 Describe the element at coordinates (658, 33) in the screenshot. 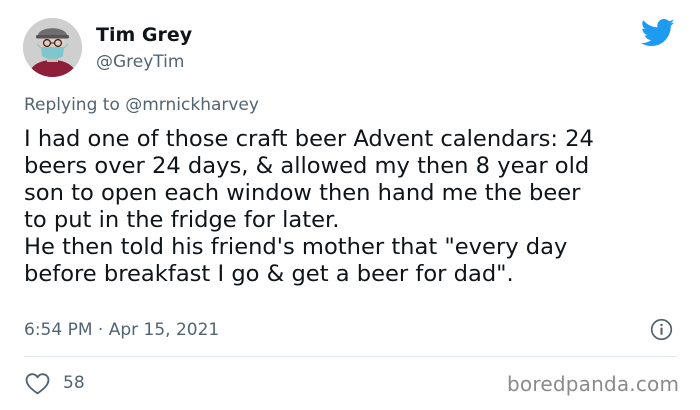

I see `twitter-bird-icon` at that location.